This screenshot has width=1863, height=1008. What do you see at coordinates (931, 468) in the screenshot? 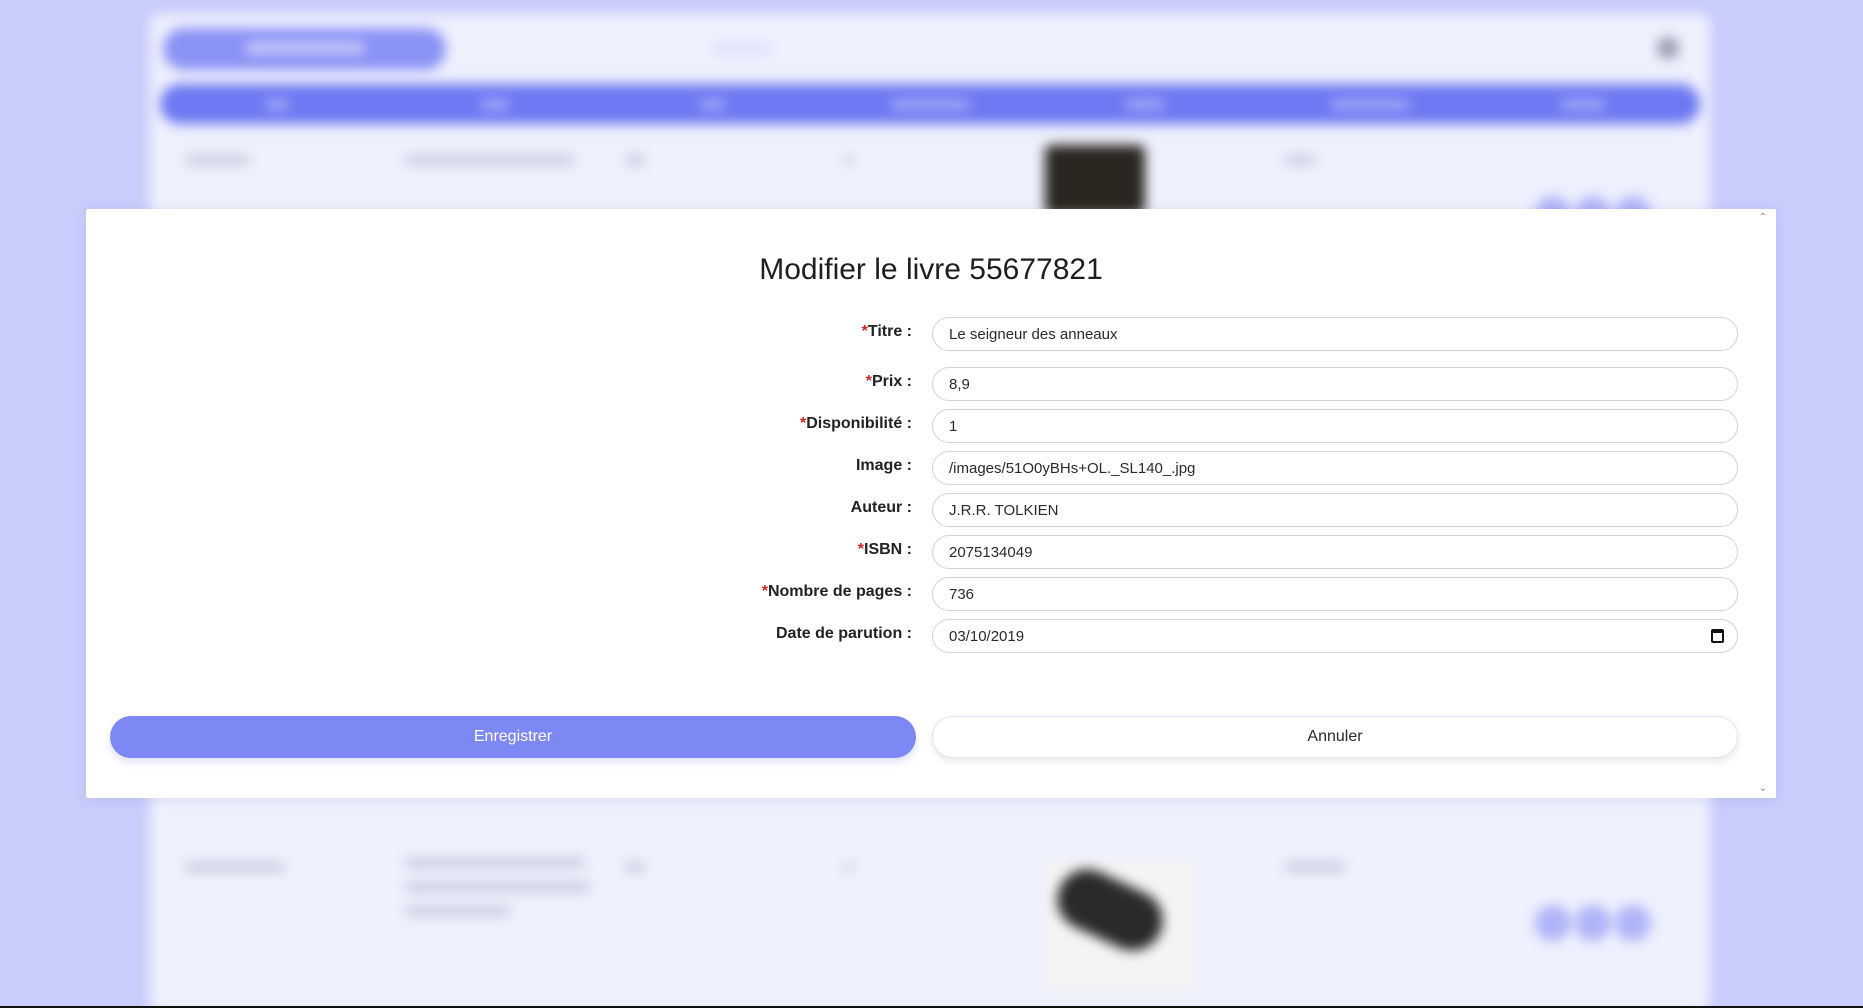
I see `form-row-image: Image :` at bounding box center [931, 468].